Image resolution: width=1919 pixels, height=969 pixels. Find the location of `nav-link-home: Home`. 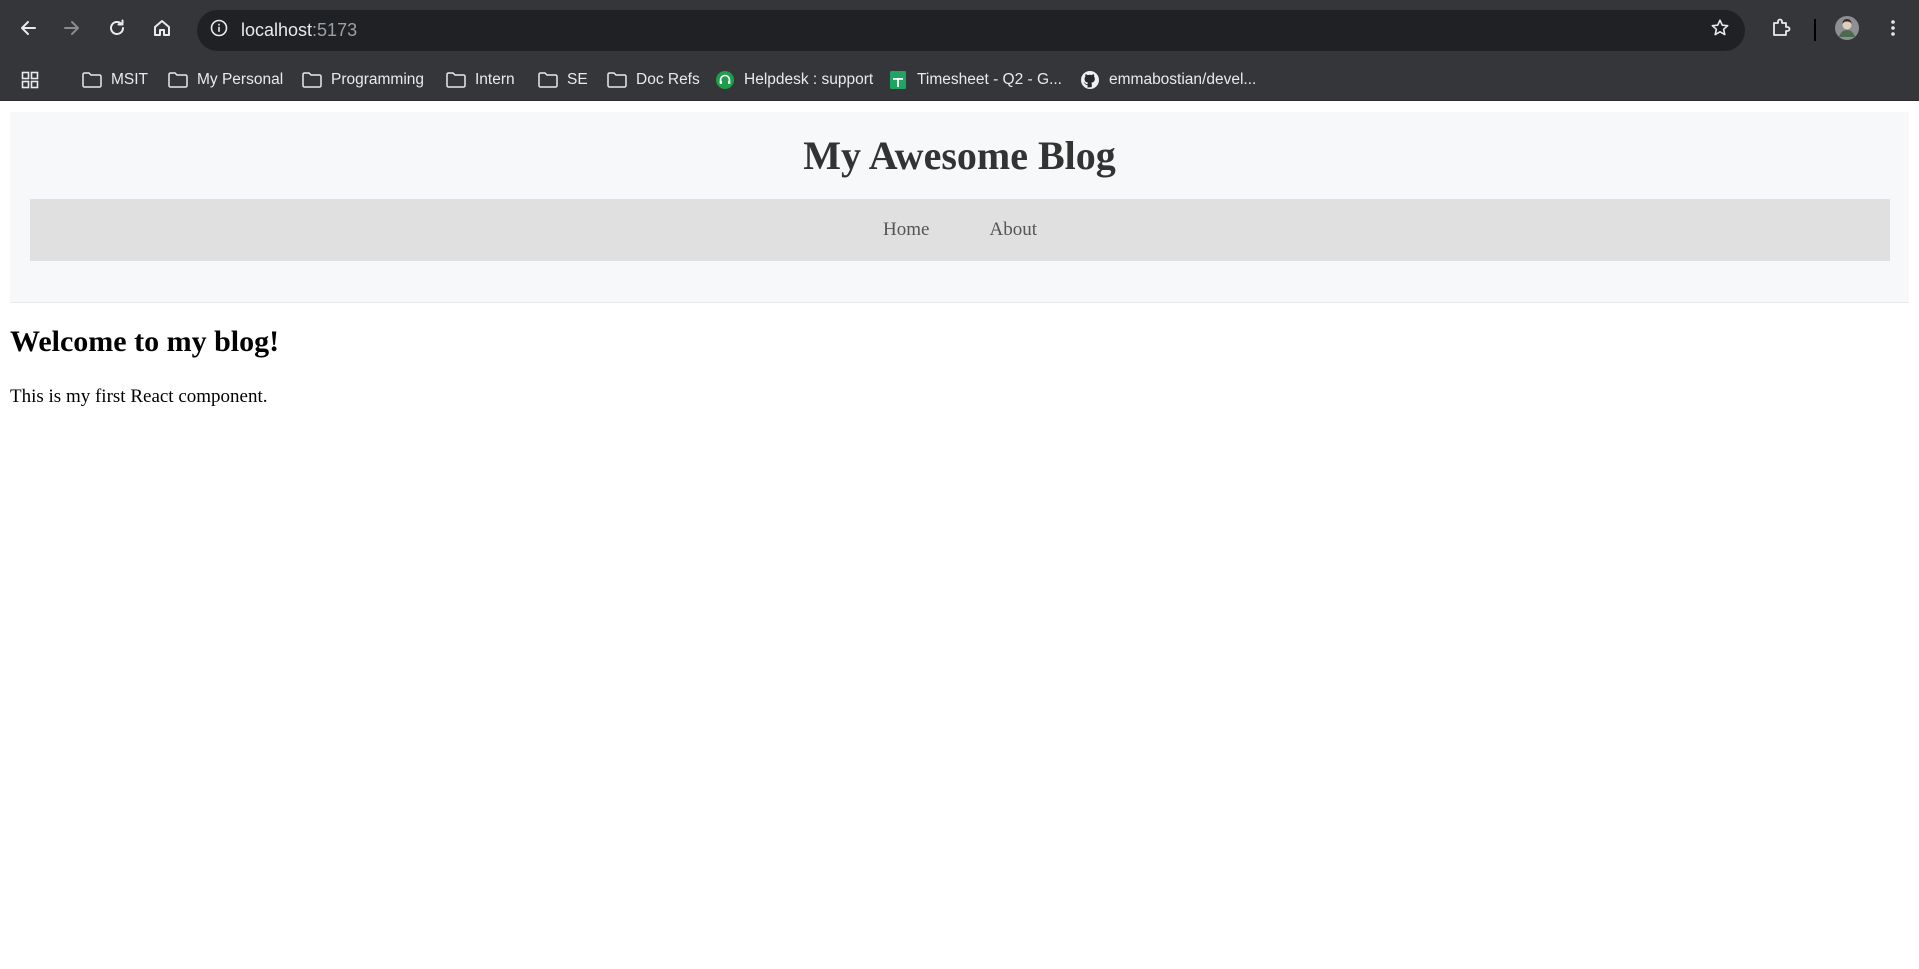

nav-link-home: Home is located at coordinates (906, 230).